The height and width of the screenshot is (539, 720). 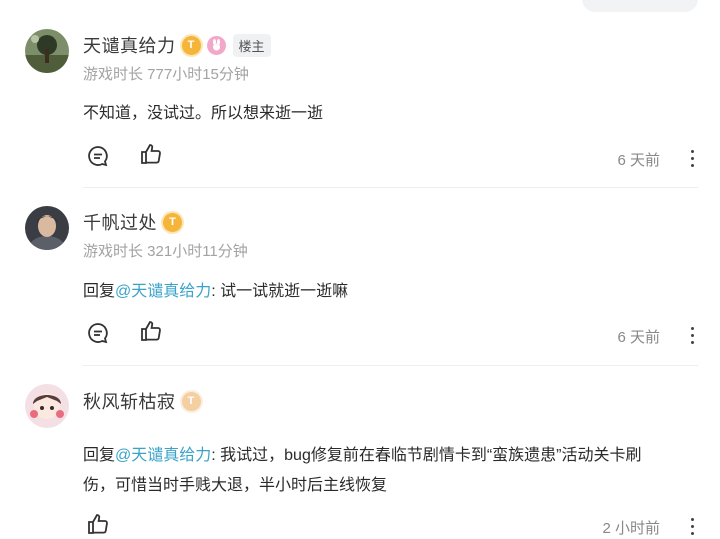 I want to click on reply-text-line-2: 伤，可惜当时手贱大退，半小时后主线恢复, so click(x=235, y=485).